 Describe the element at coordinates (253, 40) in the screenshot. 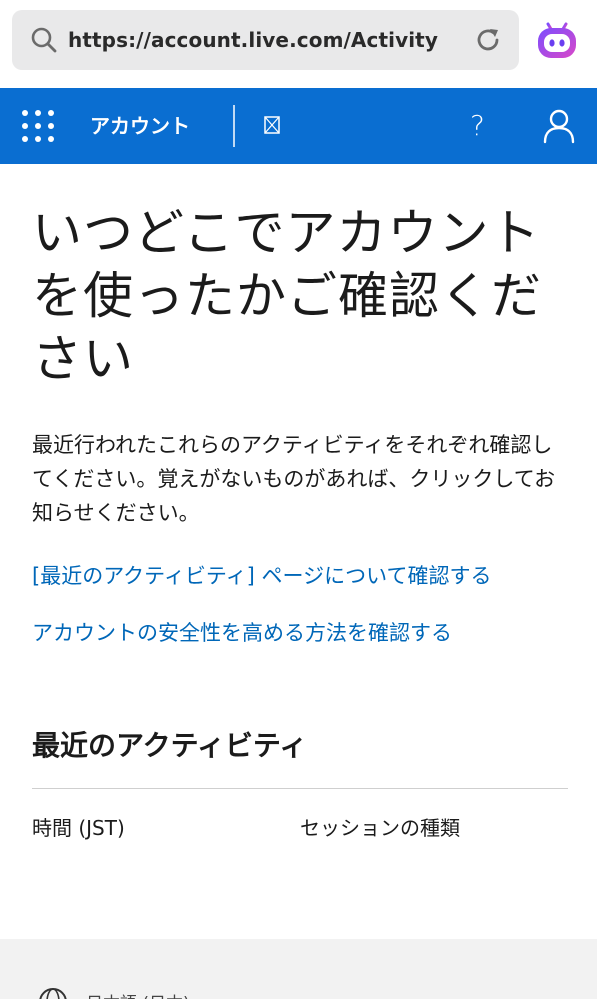

I see `address-text: https://account.live.com/Activity` at that location.